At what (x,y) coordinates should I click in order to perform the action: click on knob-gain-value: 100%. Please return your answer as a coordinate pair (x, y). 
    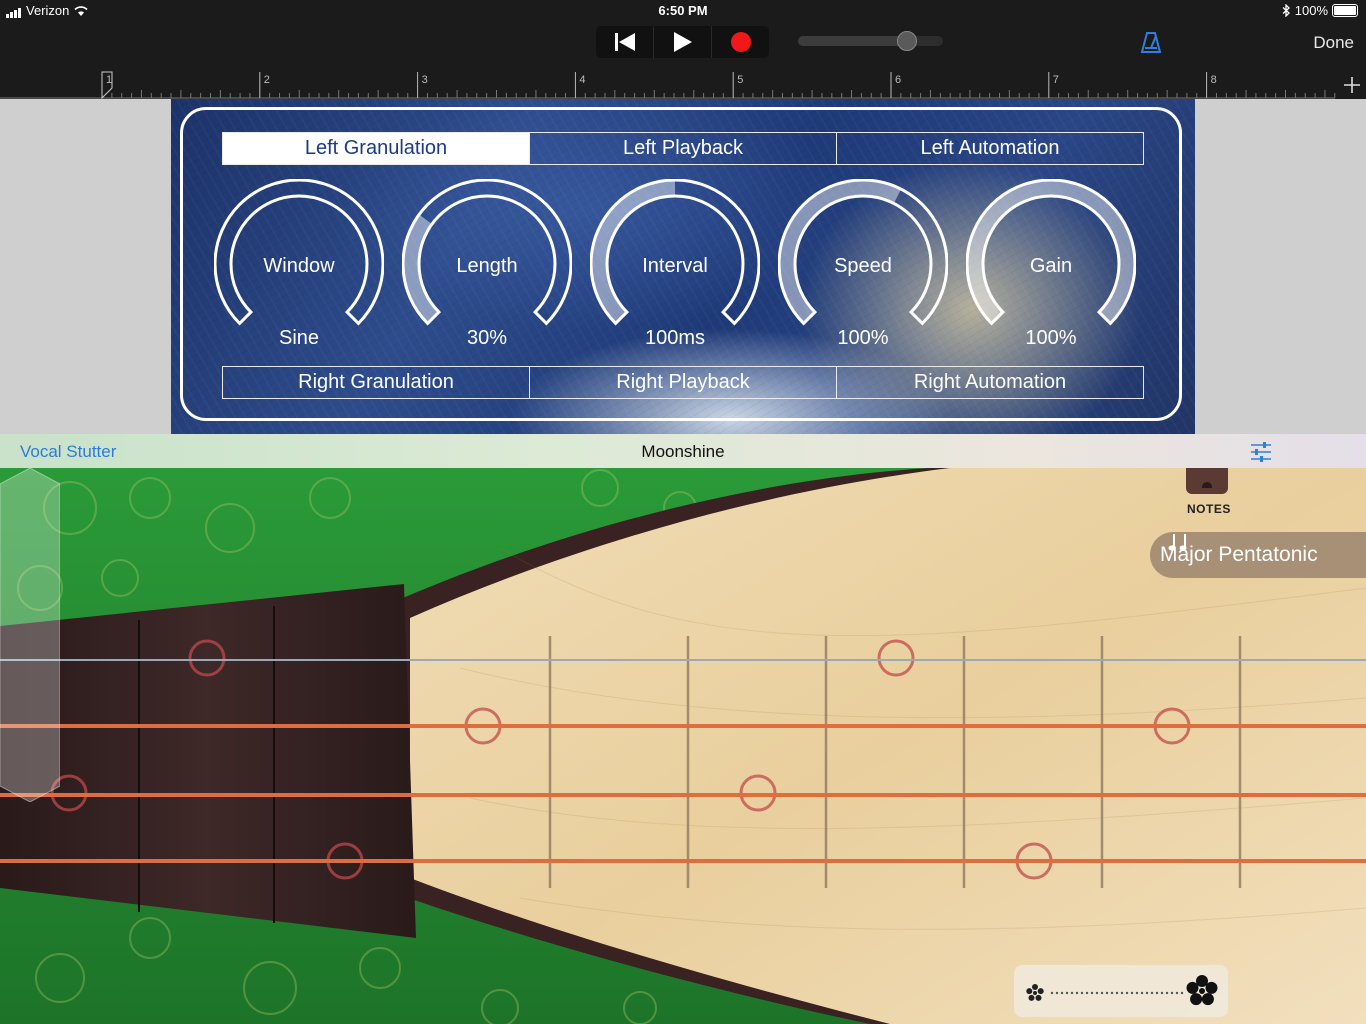
    Looking at the image, I should click on (1051, 338).